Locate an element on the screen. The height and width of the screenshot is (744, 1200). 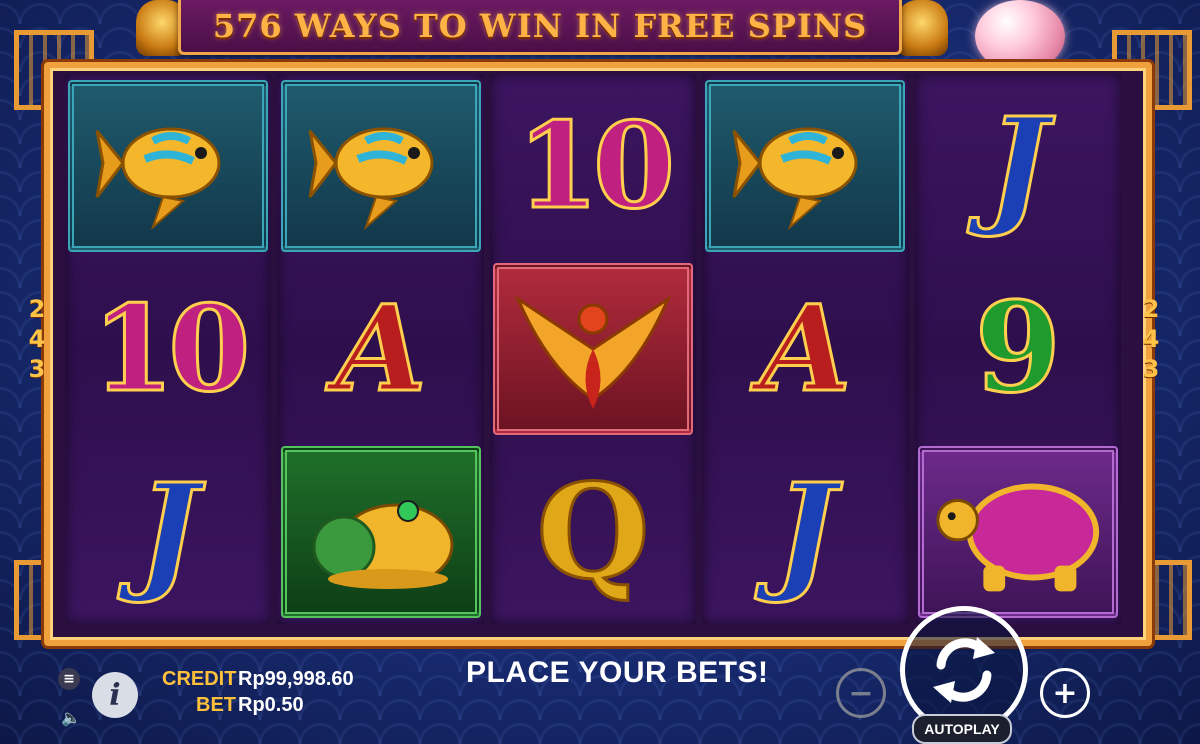
symbol-9: 9 is located at coordinates (1017, 348).